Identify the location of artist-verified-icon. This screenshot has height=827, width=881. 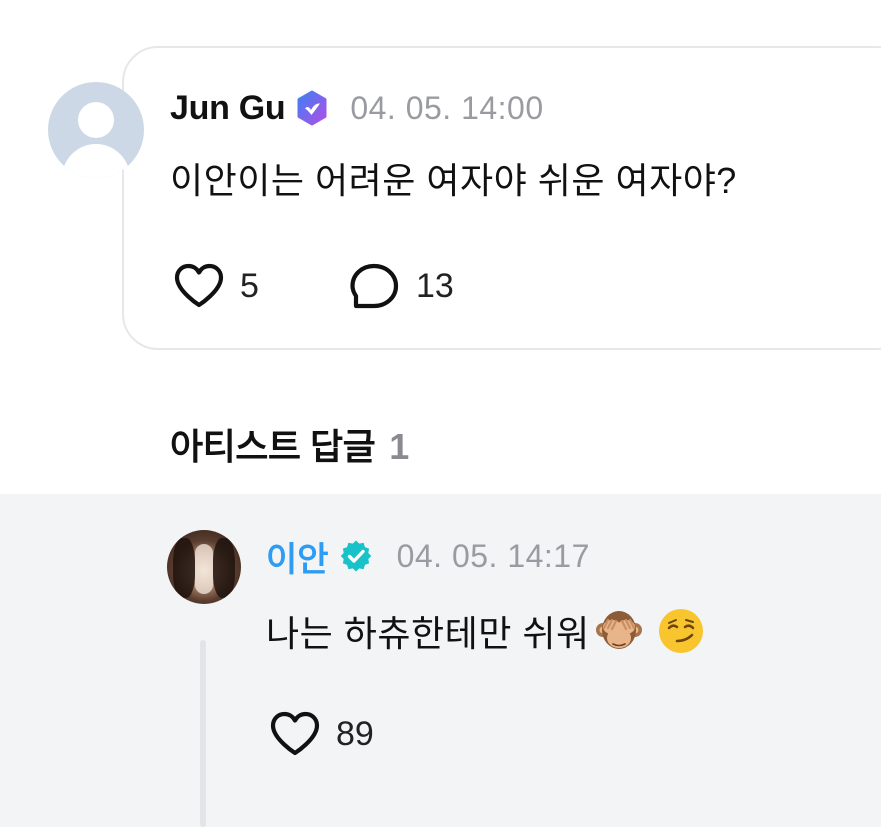
(356, 556).